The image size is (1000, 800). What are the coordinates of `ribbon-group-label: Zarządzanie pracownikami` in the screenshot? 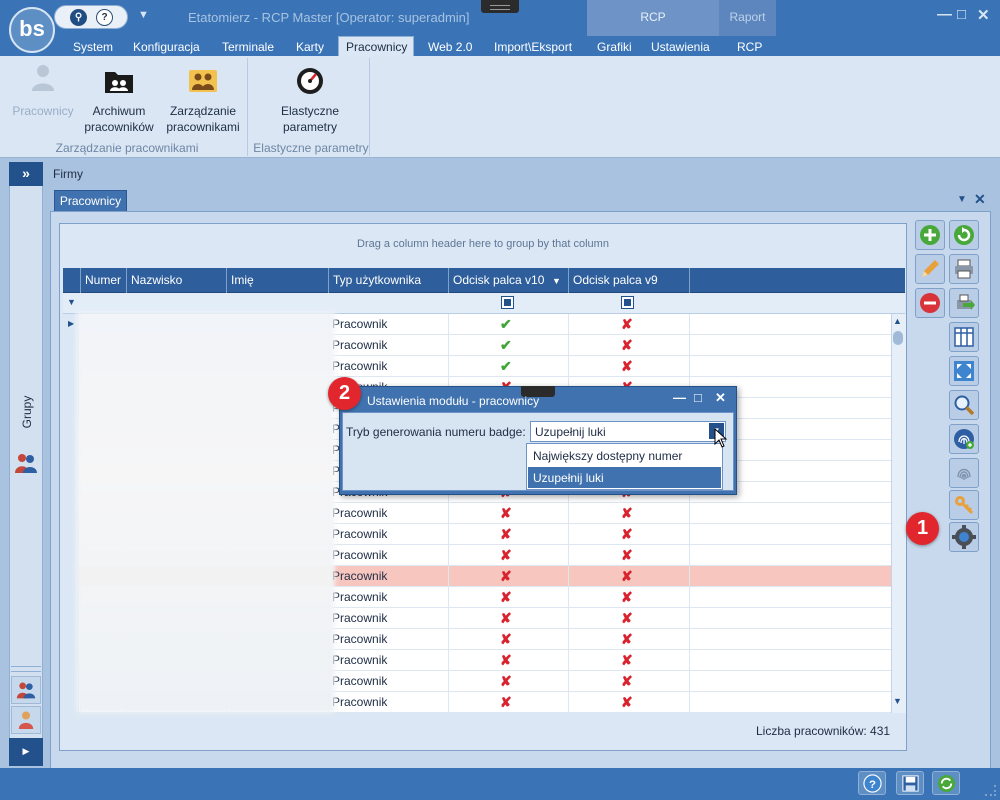 It's located at (127, 148).